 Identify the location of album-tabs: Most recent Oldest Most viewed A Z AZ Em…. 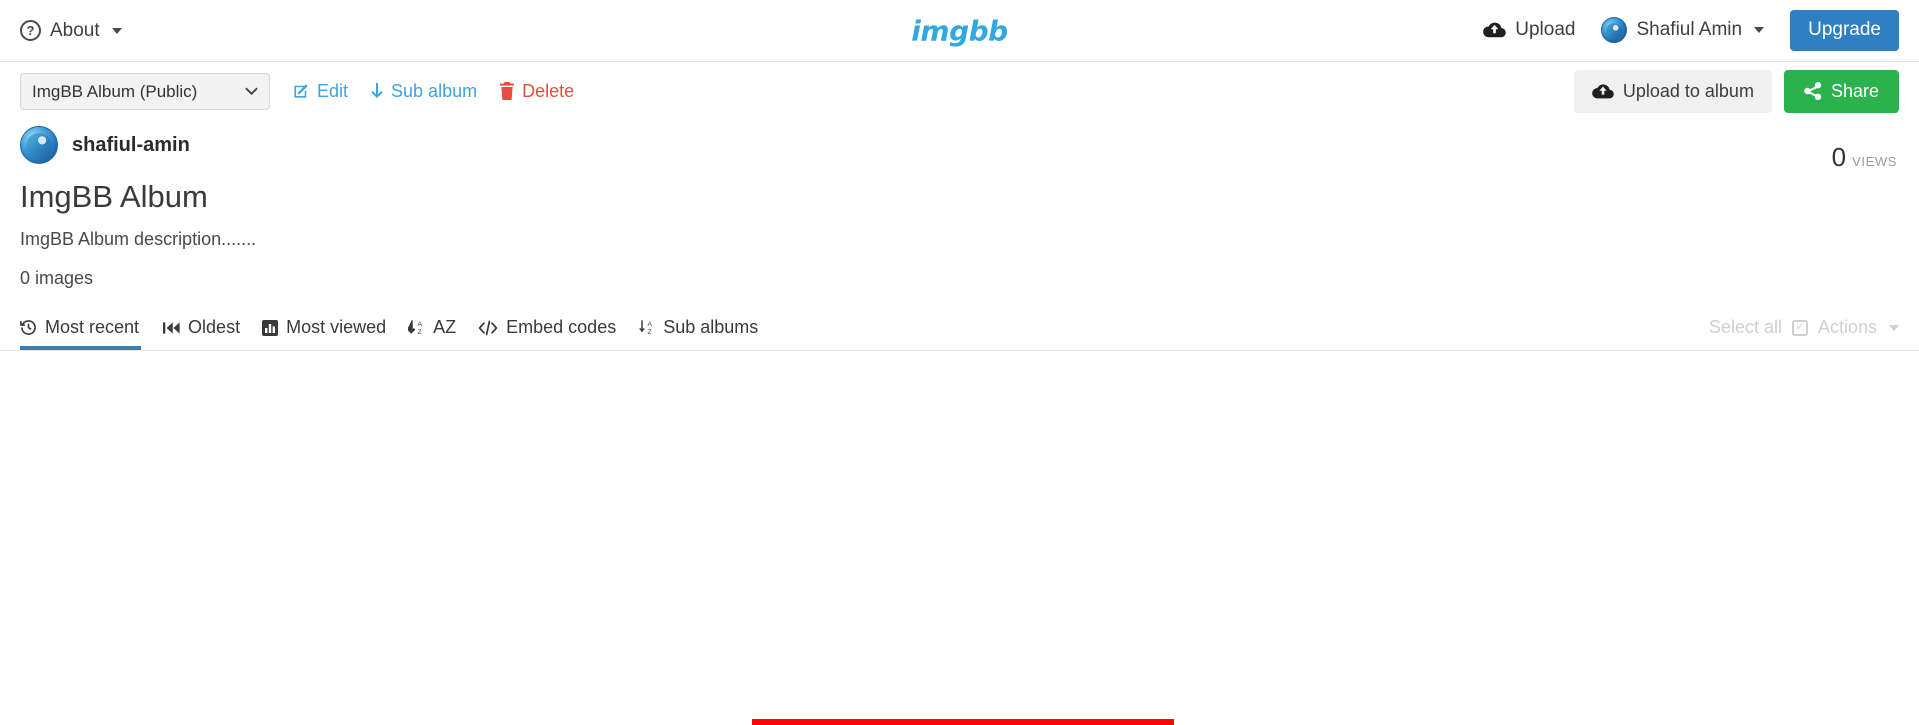
(959, 329).